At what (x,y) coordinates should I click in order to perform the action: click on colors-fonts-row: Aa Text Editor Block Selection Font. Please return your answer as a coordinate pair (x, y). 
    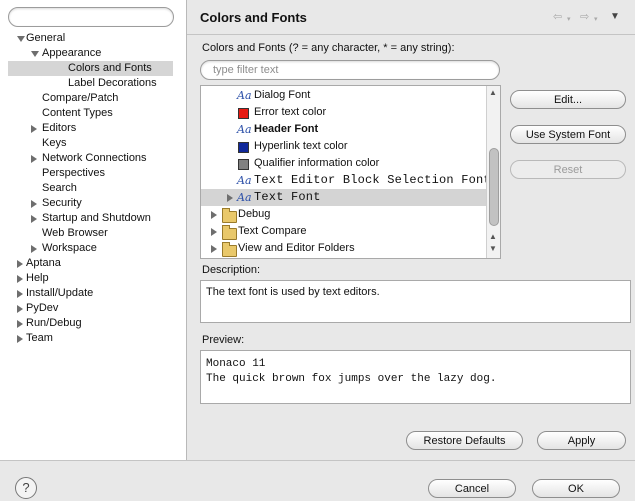
    Looking at the image, I should click on (346, 180).